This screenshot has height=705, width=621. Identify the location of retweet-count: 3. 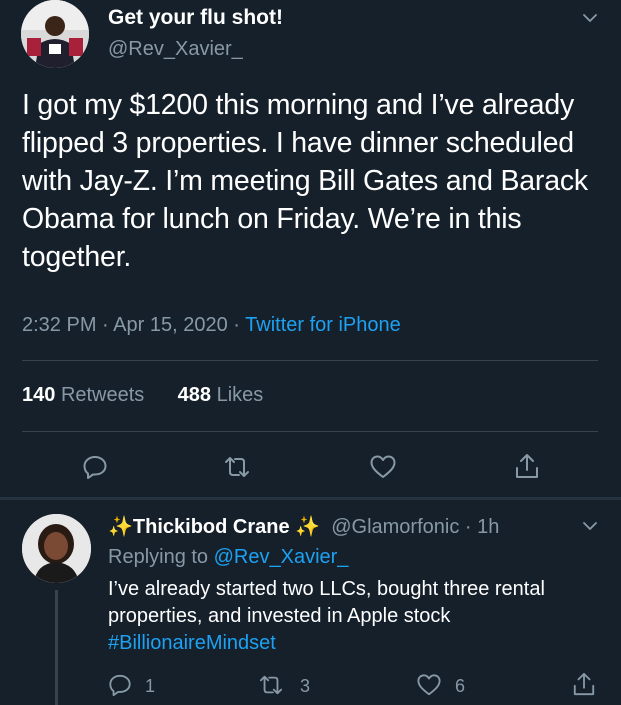
(305, 686).